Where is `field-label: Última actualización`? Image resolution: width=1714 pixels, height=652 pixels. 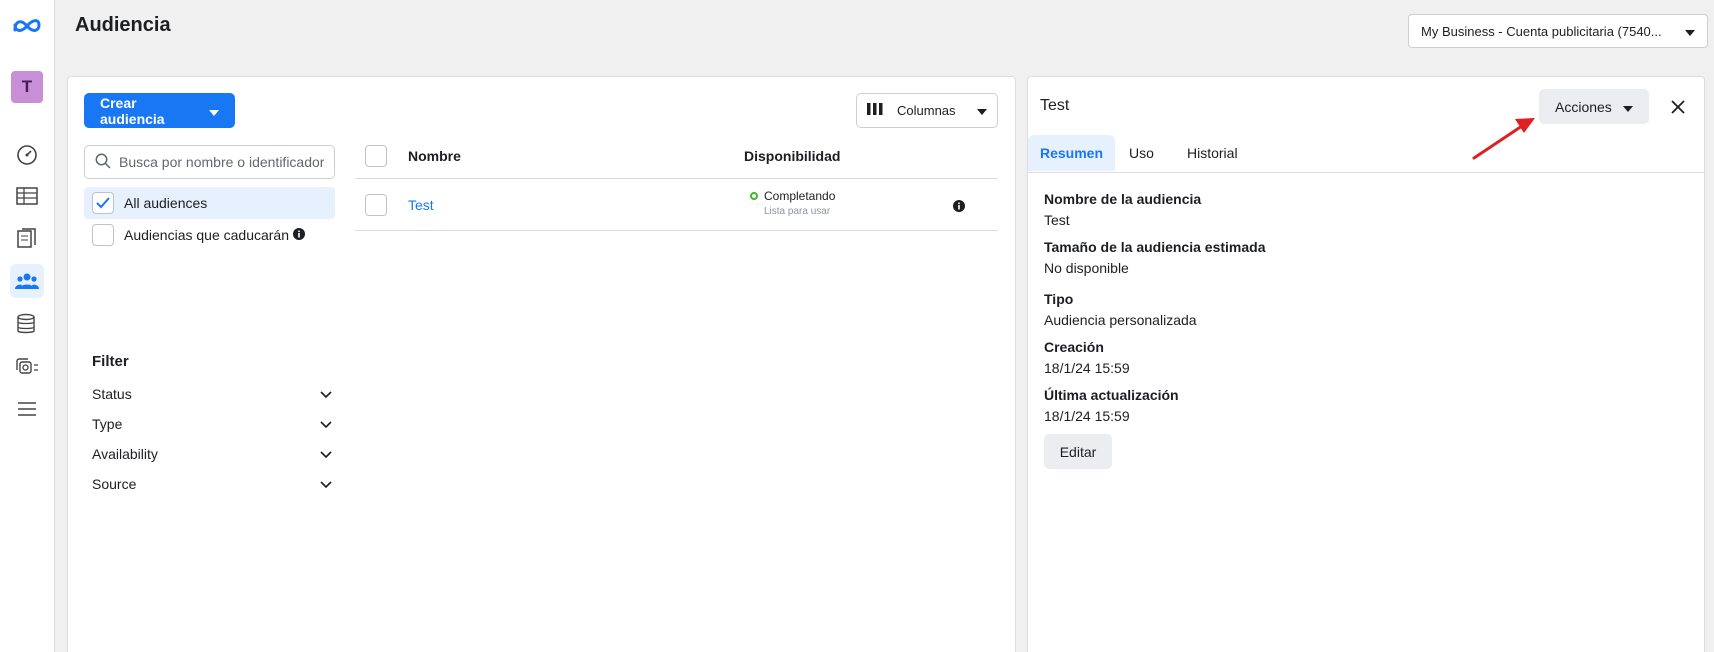 field-label: Última actualización is located at coordinates (1111, 395).